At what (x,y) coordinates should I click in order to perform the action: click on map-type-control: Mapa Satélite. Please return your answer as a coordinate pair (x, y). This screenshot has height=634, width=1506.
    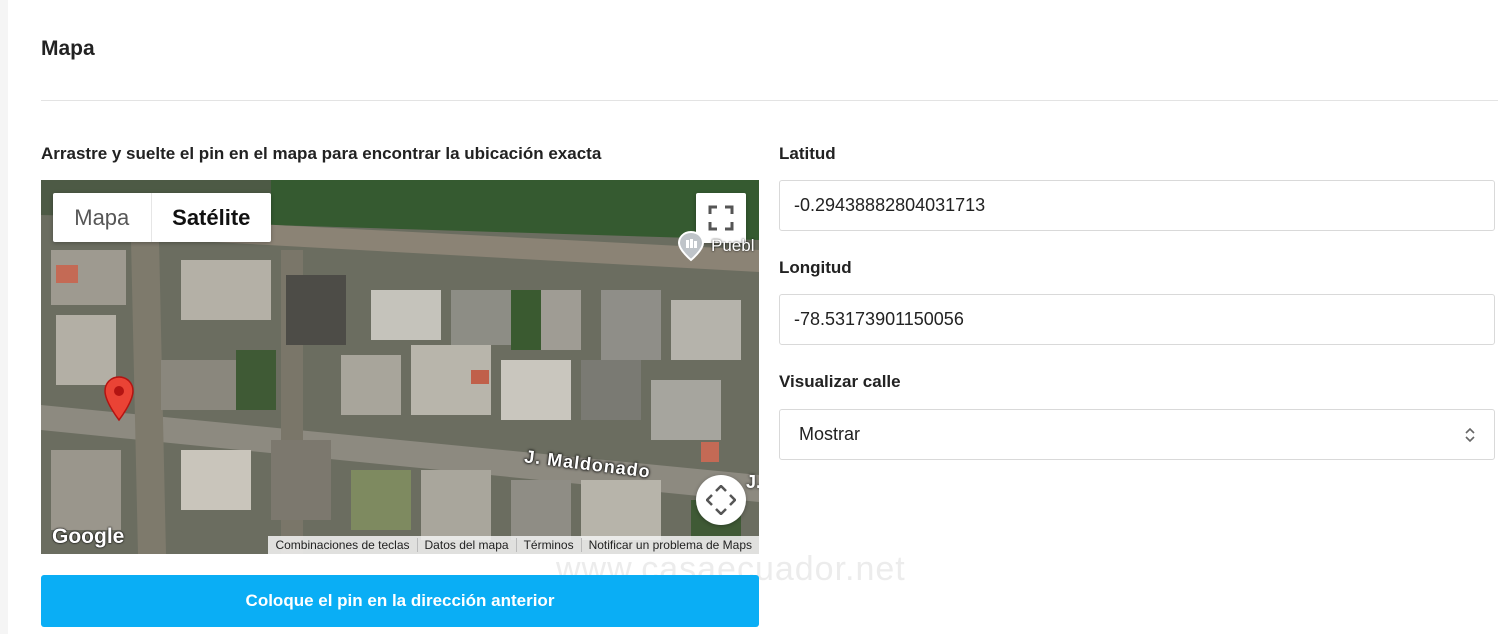
    Looking at the image, I should click on (162, 217).